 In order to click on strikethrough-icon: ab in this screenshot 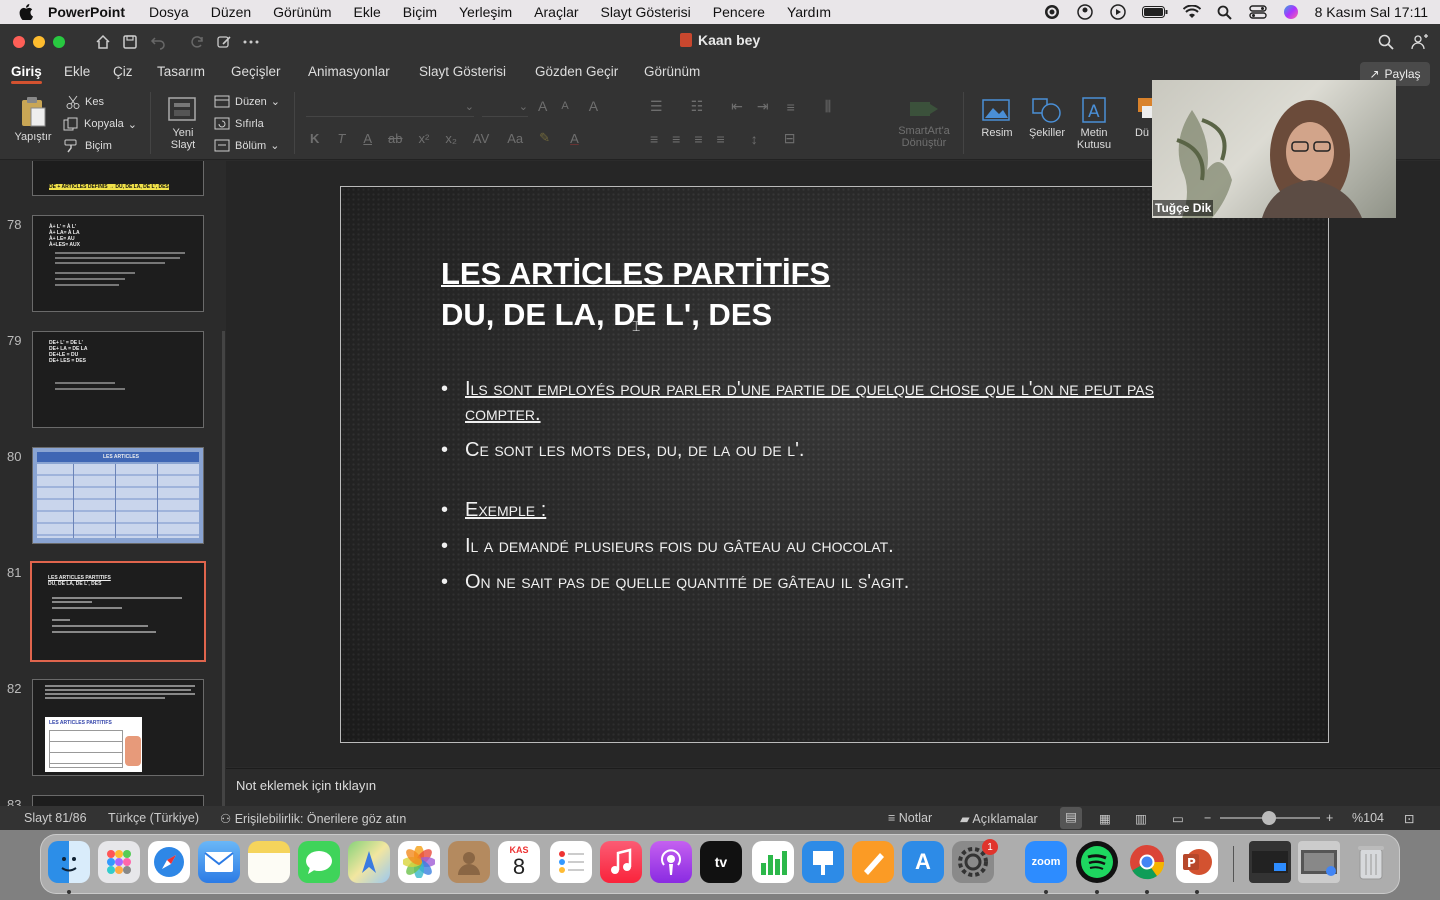, I will do `click(395, 138)`.